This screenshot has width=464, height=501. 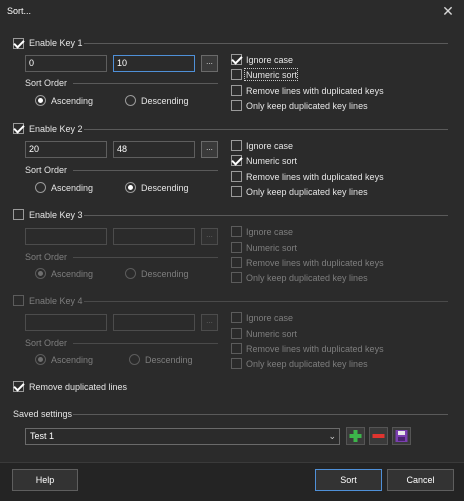 I want to click on enable-key2-checkbox, so click(x=18, y=128).